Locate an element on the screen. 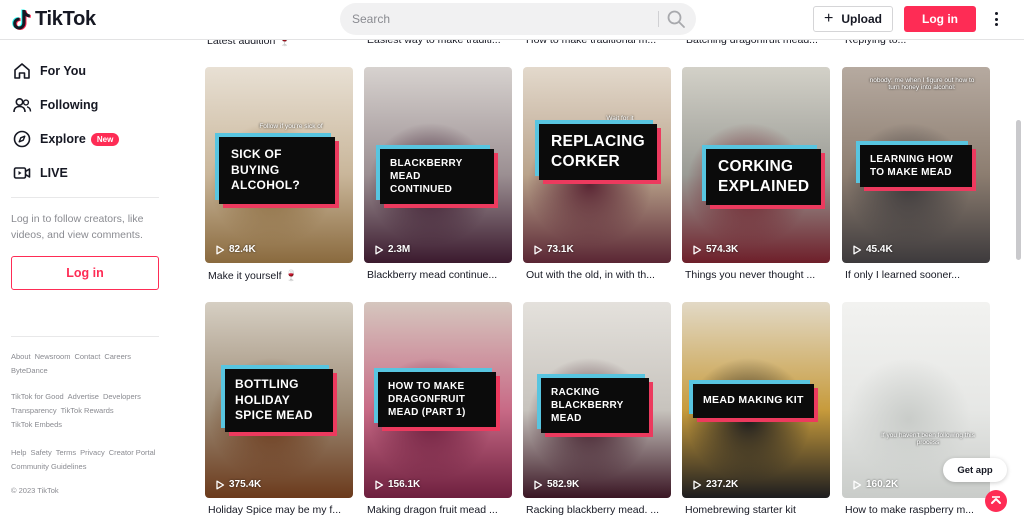  video-thumbnail: Wait for it REPLACING CORKER 73.1K is located at coordinates (597, 165).